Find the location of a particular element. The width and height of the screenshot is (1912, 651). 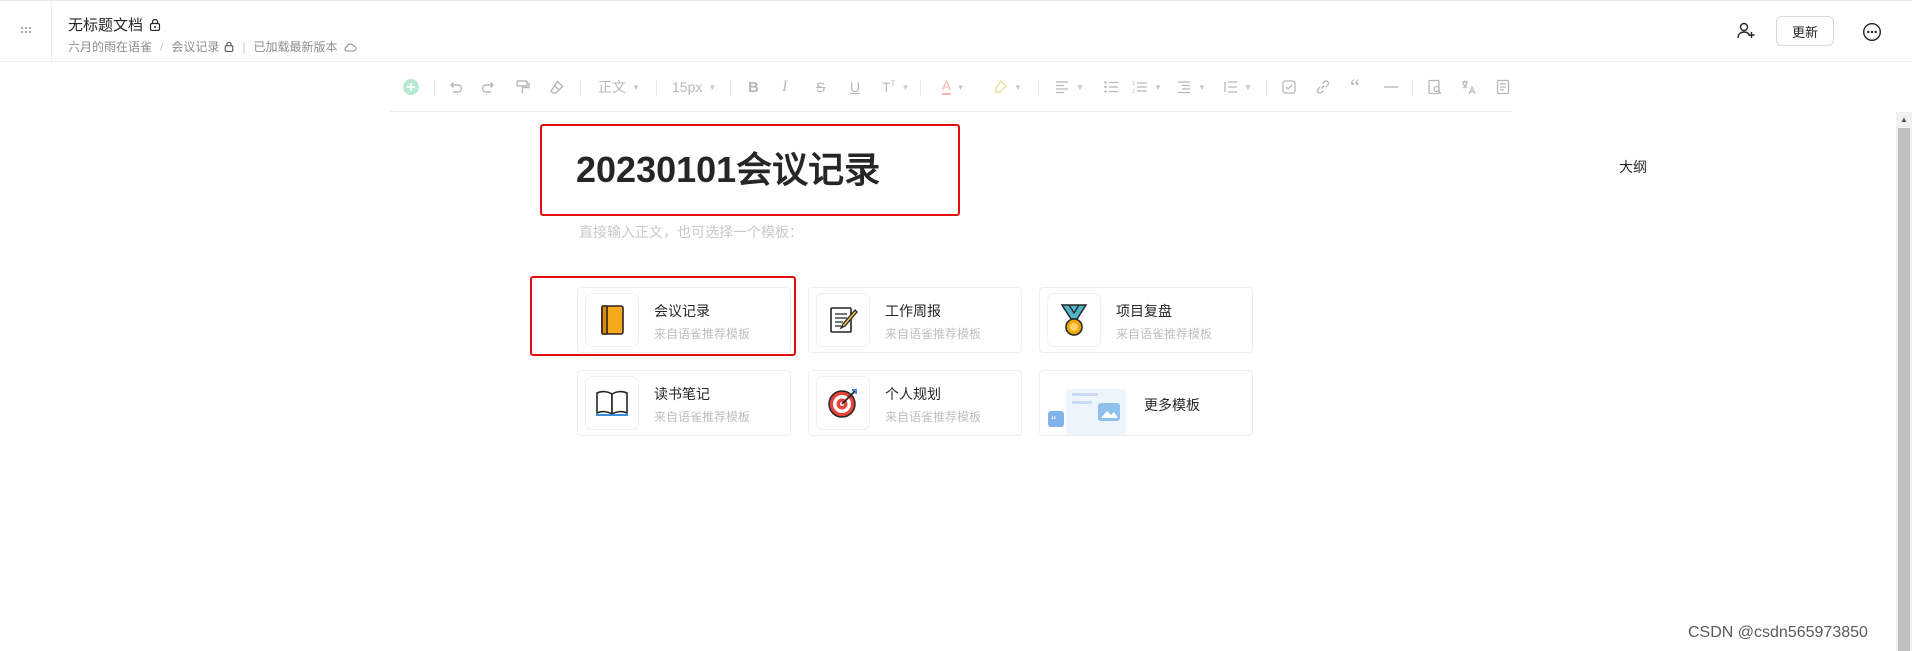

template-card-more: “ 更多模板 is located at coordinates (1146, 403).